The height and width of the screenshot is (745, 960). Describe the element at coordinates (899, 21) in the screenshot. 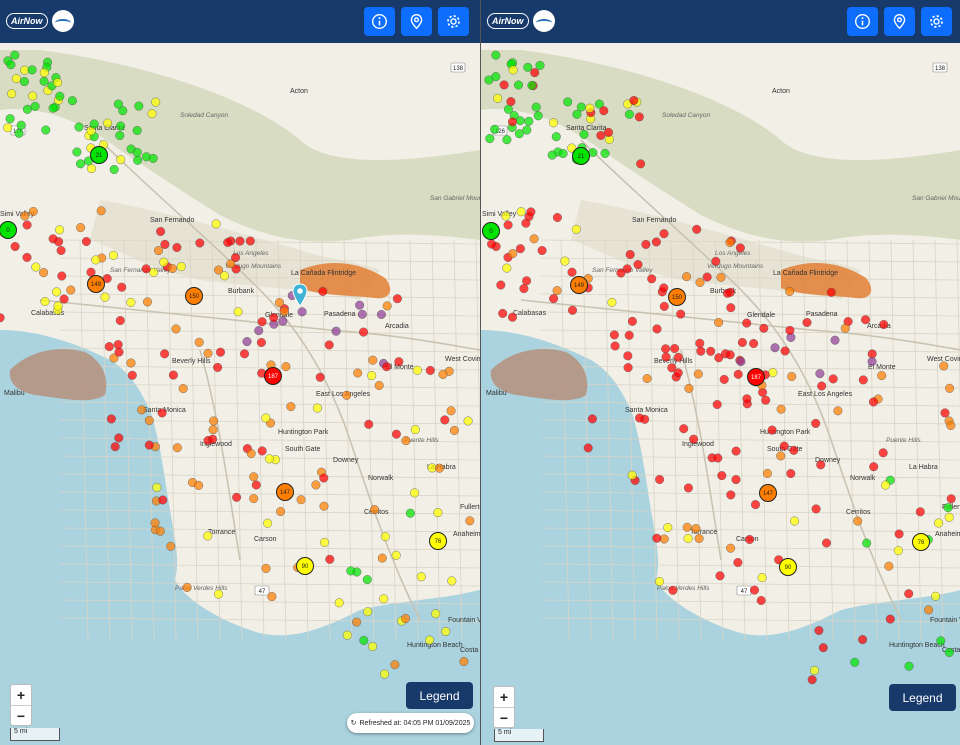

I see `location-button` at that location.